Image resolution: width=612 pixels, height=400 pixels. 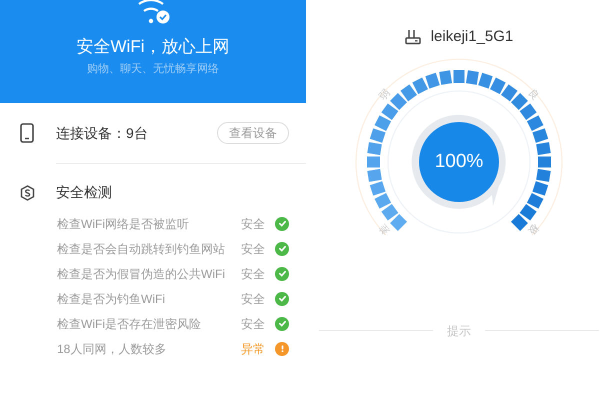 What do you see at coordinates (111, 349) in the screenshot?
I see `check-item-label: 18人同网，人数较多` at bounding box center [111, 349].